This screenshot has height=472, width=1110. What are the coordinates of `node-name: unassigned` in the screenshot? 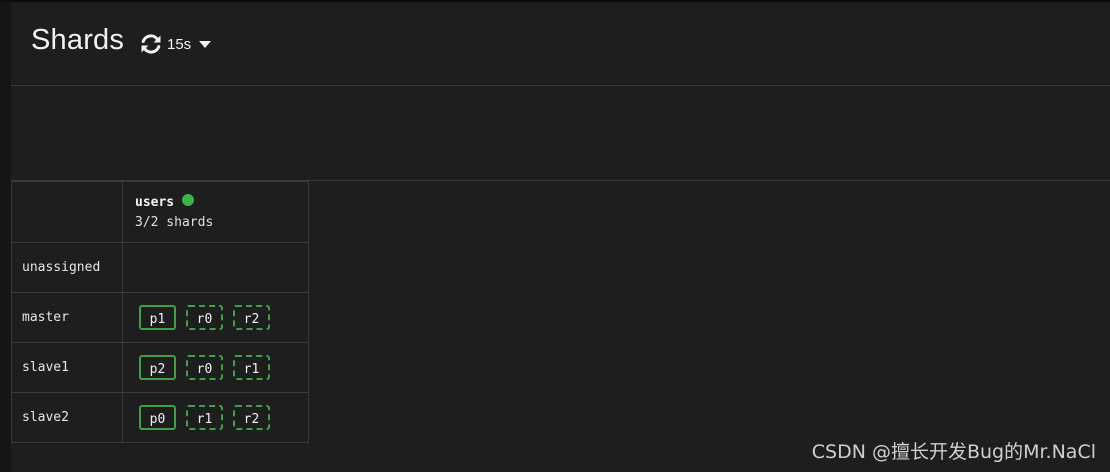 It's located at (67, 267).